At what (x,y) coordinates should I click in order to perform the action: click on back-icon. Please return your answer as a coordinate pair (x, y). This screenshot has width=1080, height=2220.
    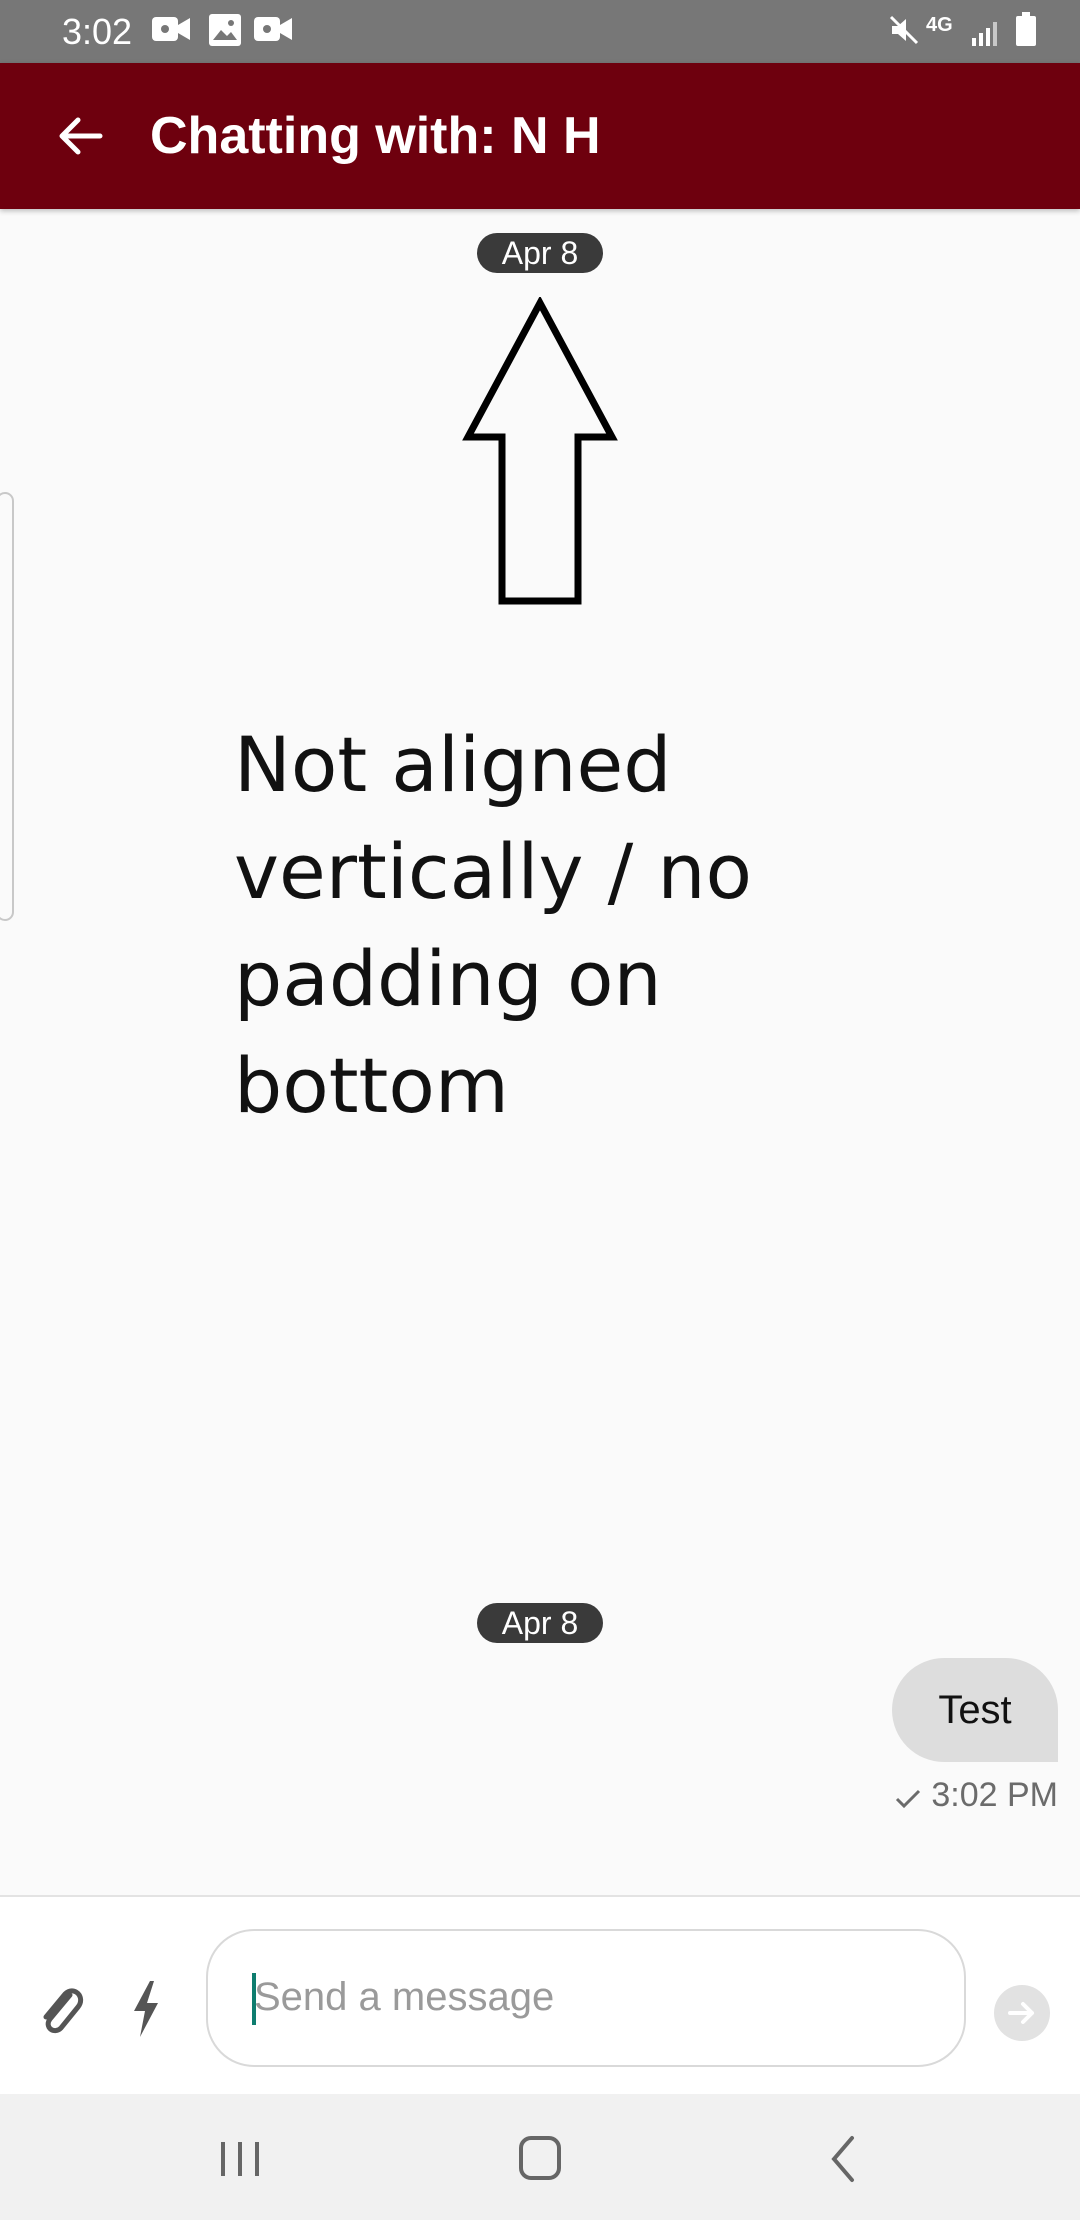
    Looking at the image, I should click on (843, 2159).